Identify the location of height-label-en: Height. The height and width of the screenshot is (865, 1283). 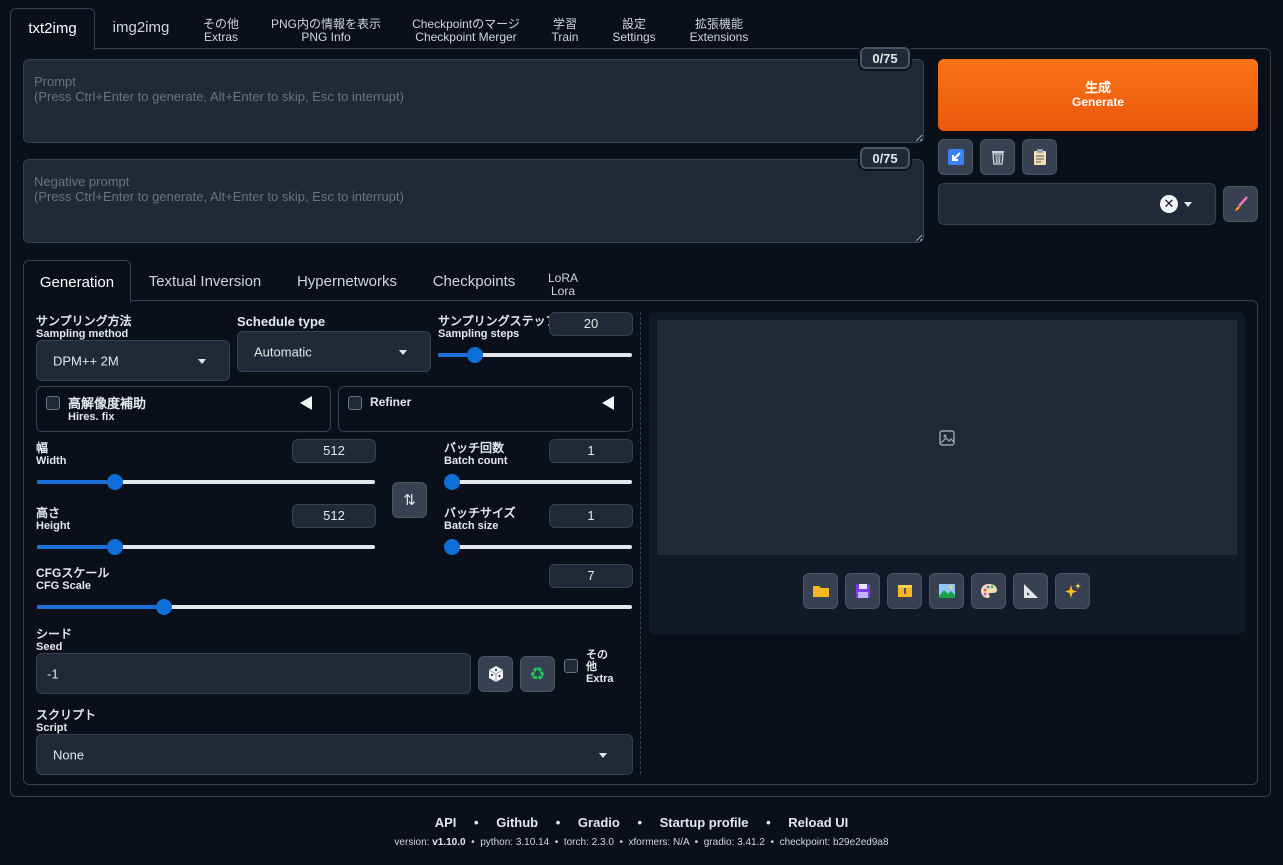
(53, 526).